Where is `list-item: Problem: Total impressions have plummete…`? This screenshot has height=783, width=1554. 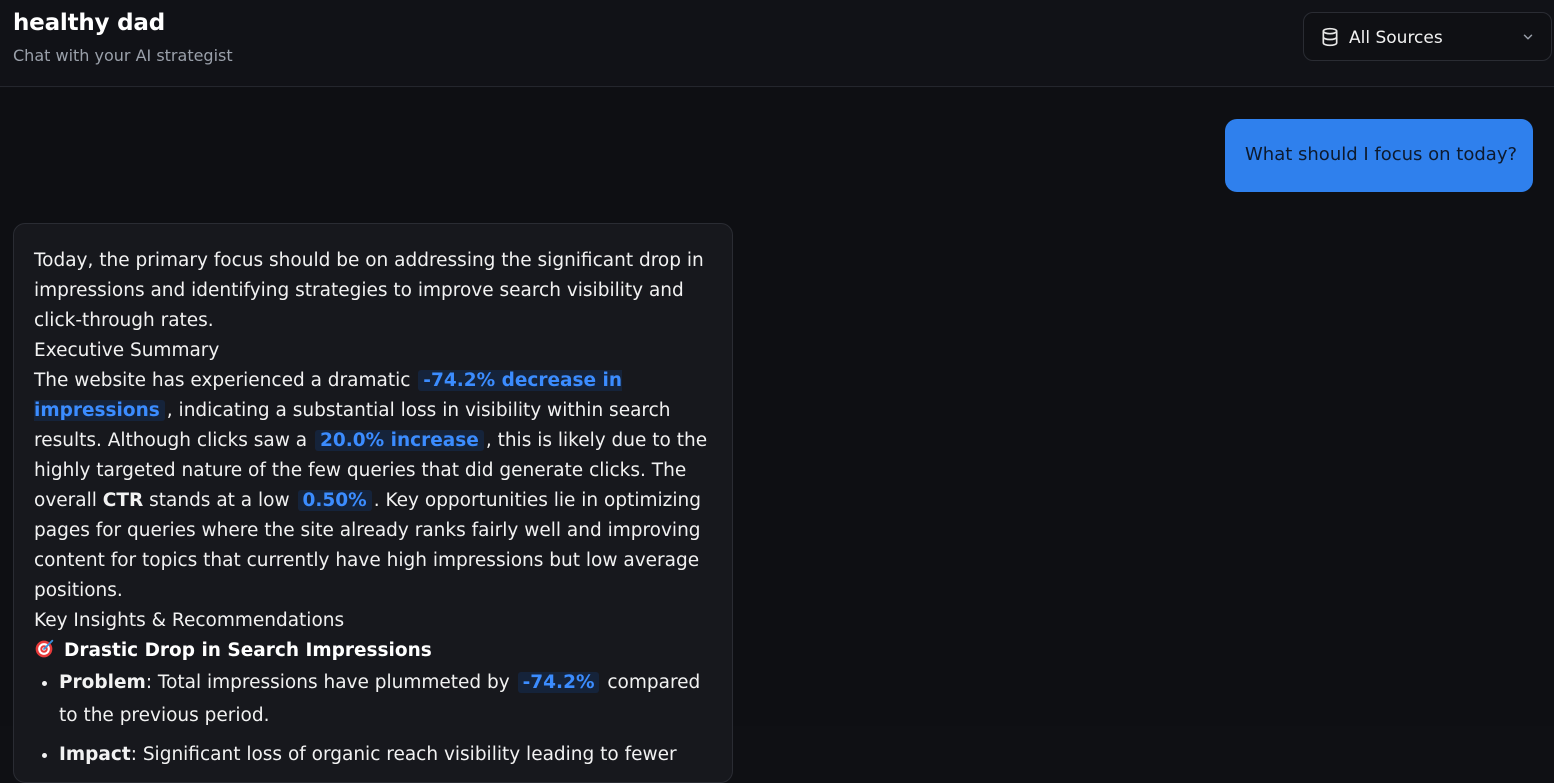 list-item: Problem: Total impressions have plummete… is located at coordinates (385, 699).